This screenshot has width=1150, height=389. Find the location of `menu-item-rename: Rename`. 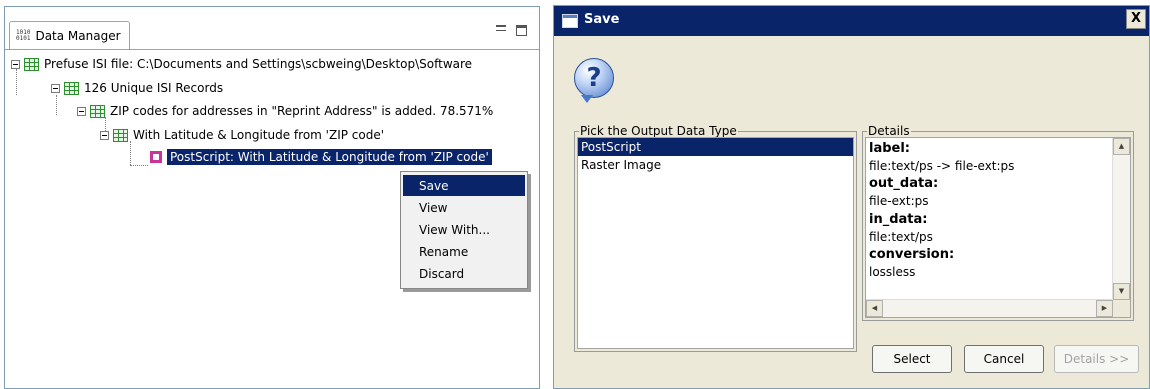

menu-item-rename: Rename is located at coordinates (464, 251).